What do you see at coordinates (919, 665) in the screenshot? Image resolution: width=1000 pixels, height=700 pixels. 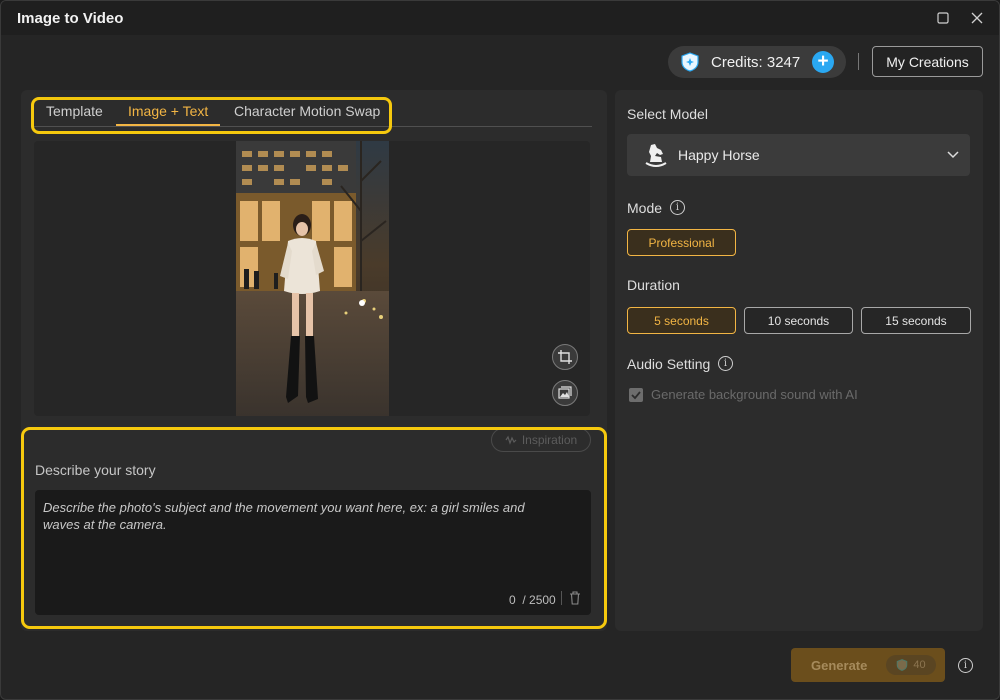 I see `generate-cost: 40` at bounding box center [919, 665].